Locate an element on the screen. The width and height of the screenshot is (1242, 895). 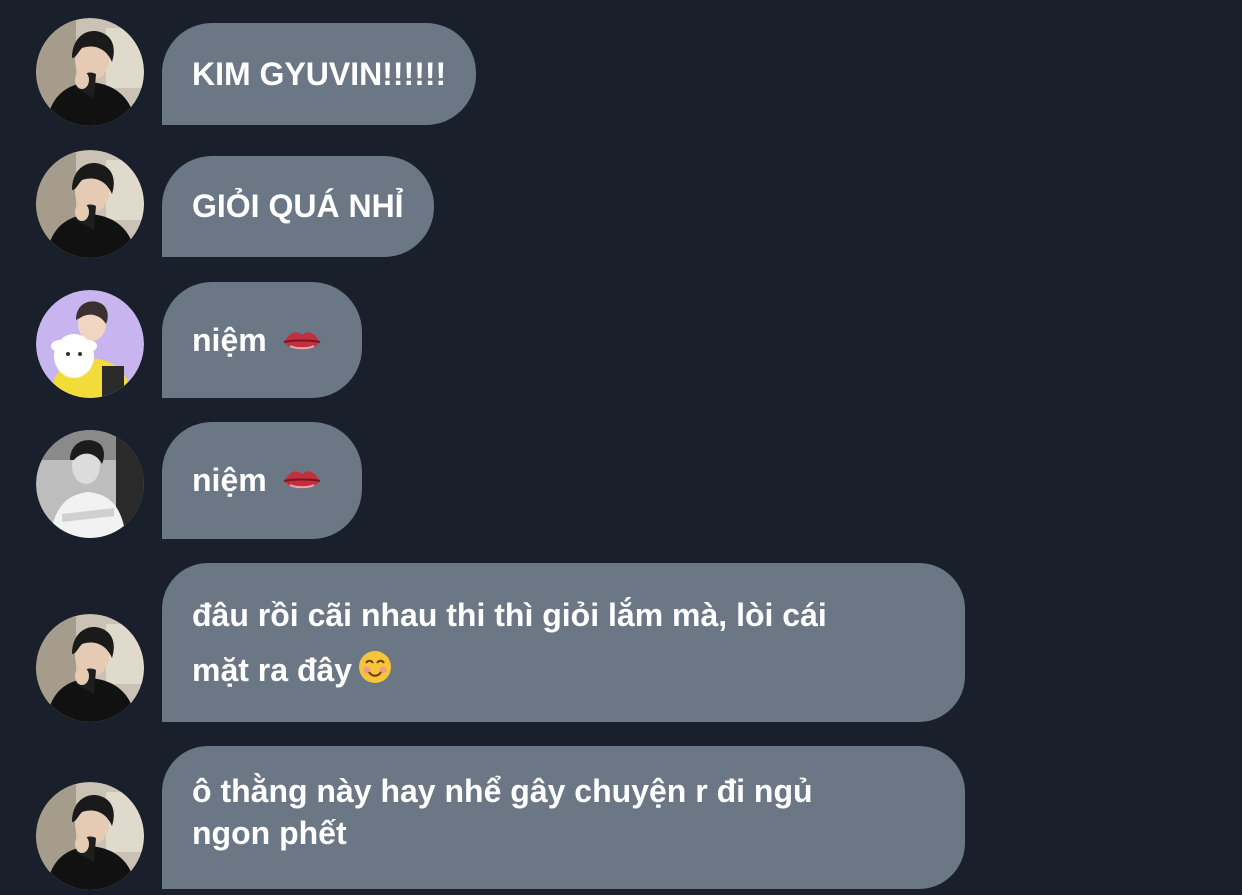
message-text-line: mặt ra đây is located at coordinates (563, 671).